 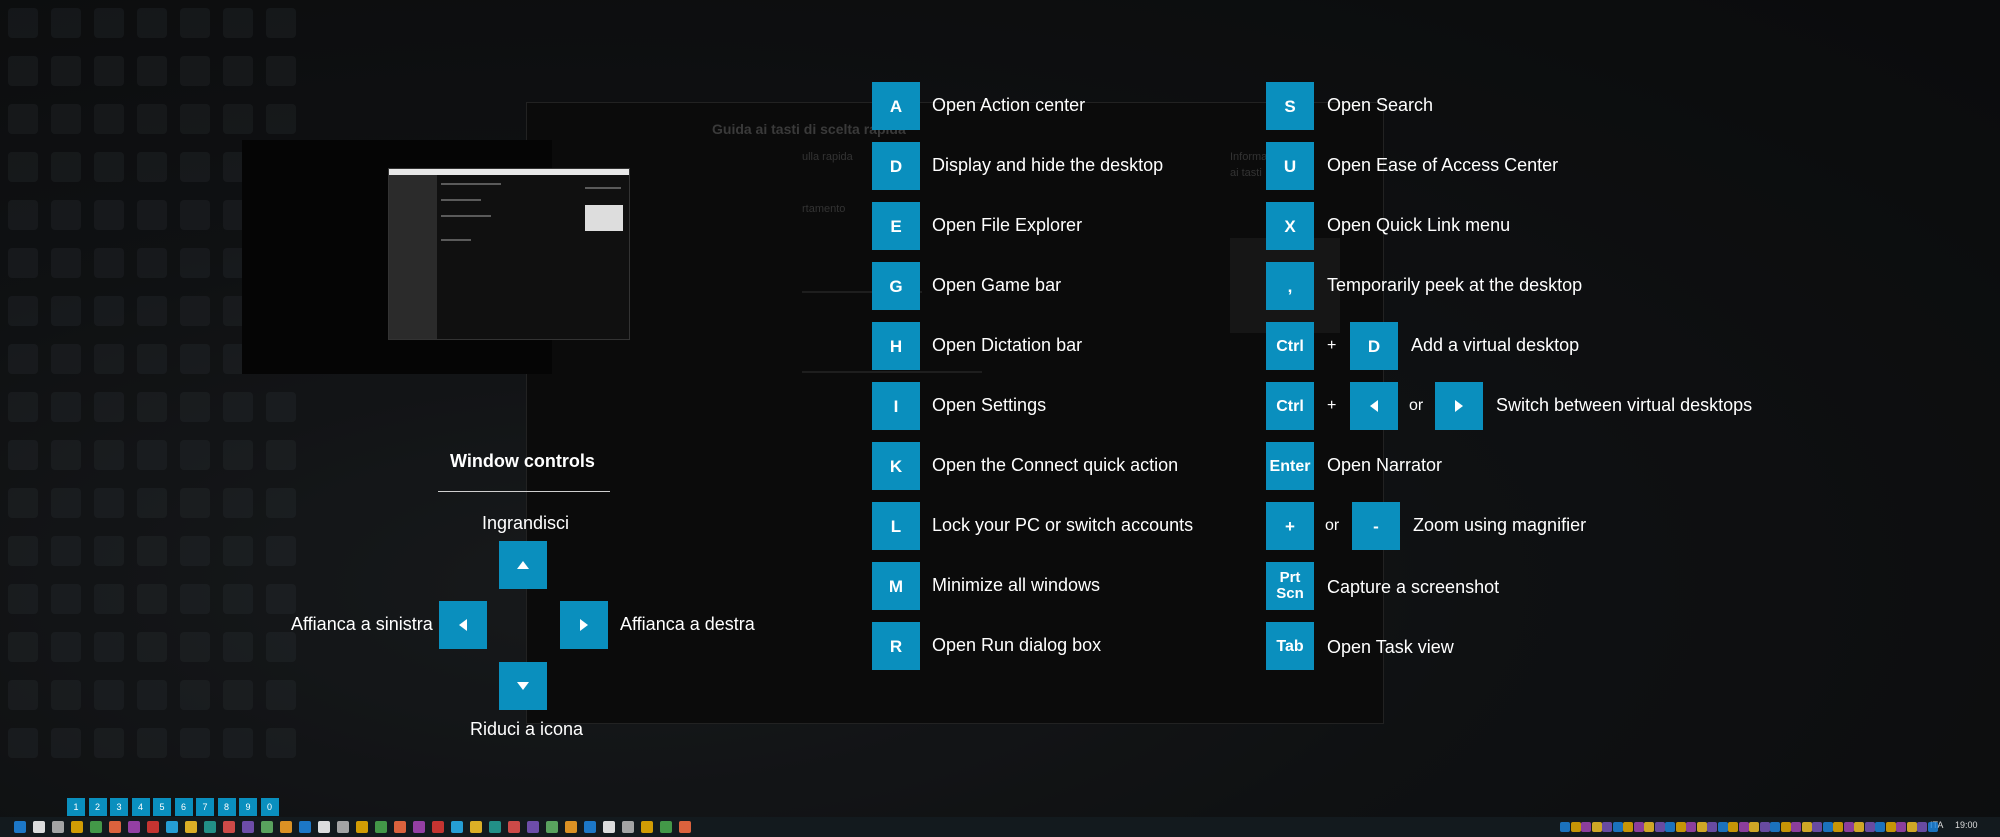 I want to click on or-separator: or, so click(x=1332, y=525).